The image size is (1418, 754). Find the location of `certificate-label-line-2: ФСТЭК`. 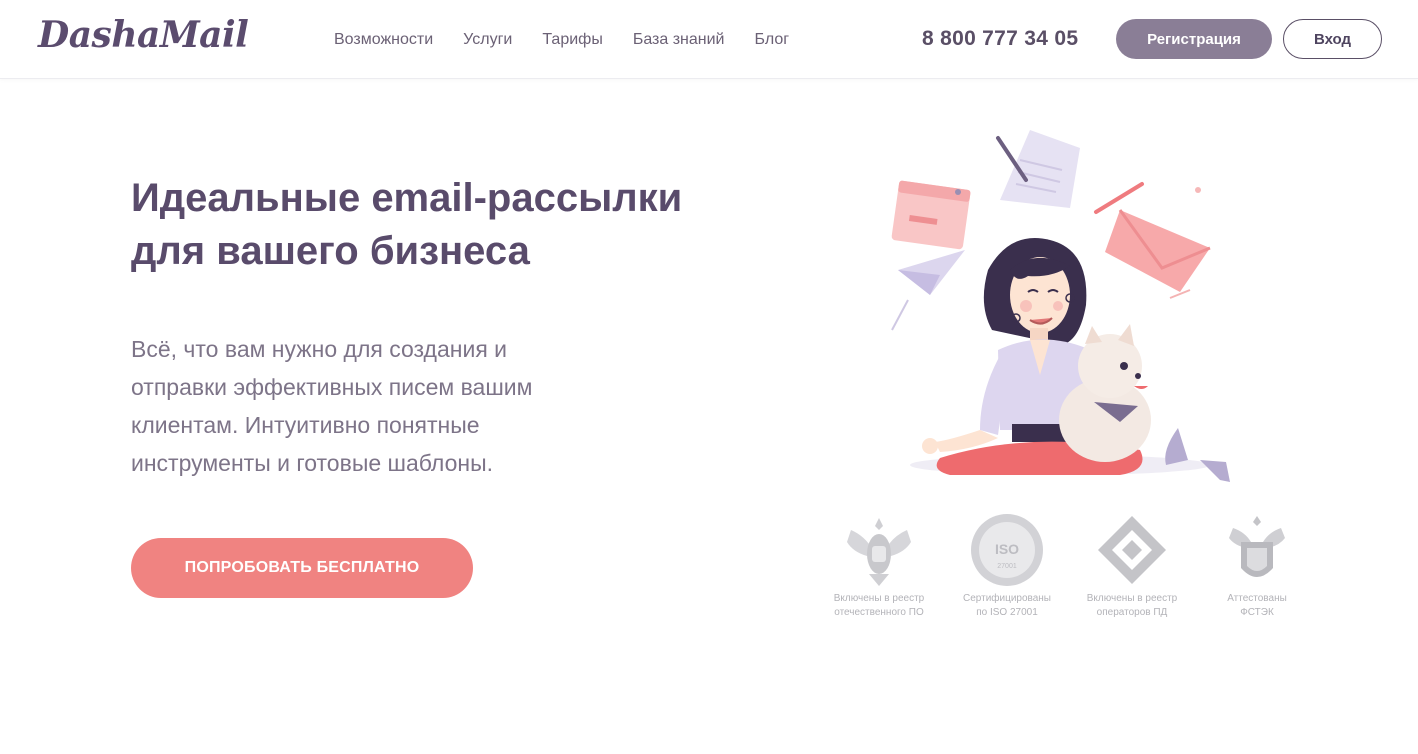

certificate-label-line-2: ФСТЭК is located at coordinates (1257, 612).